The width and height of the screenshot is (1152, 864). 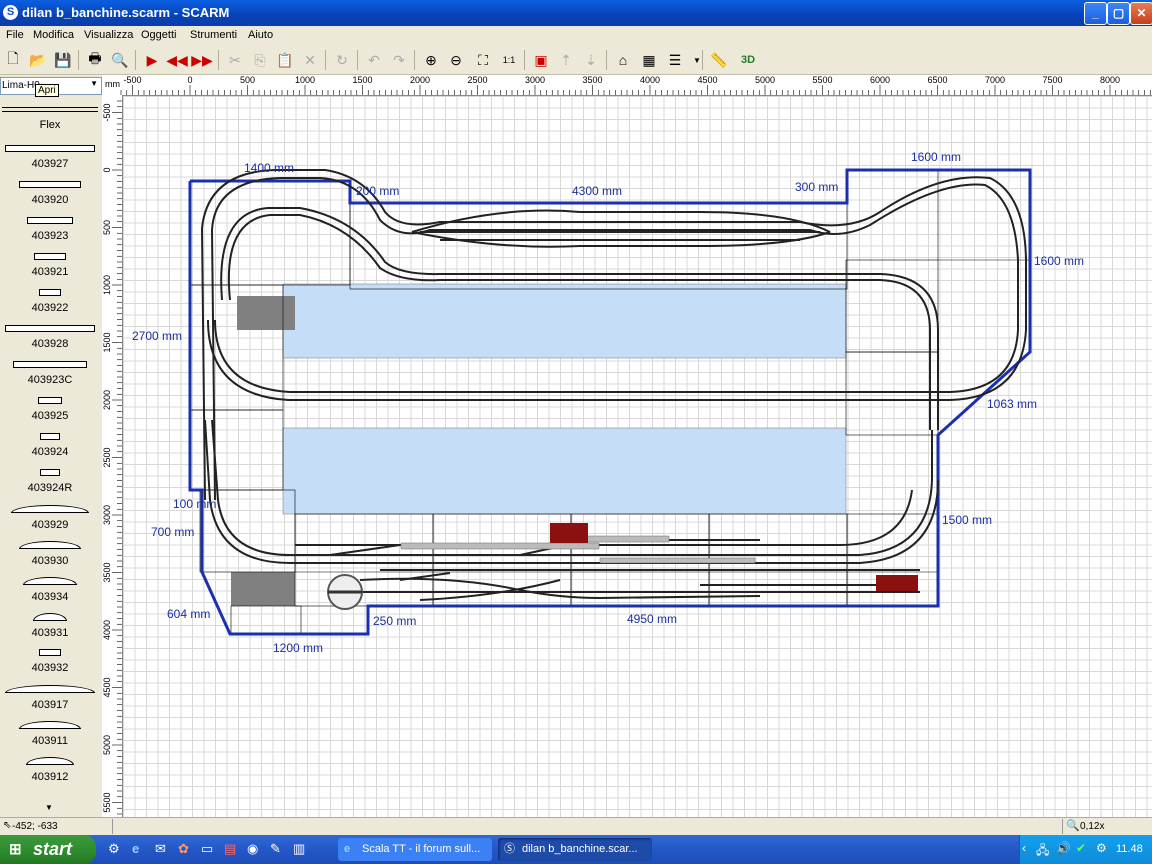 I want to click on menu-visualizza: Visualizza, so click(x=108, y=35).